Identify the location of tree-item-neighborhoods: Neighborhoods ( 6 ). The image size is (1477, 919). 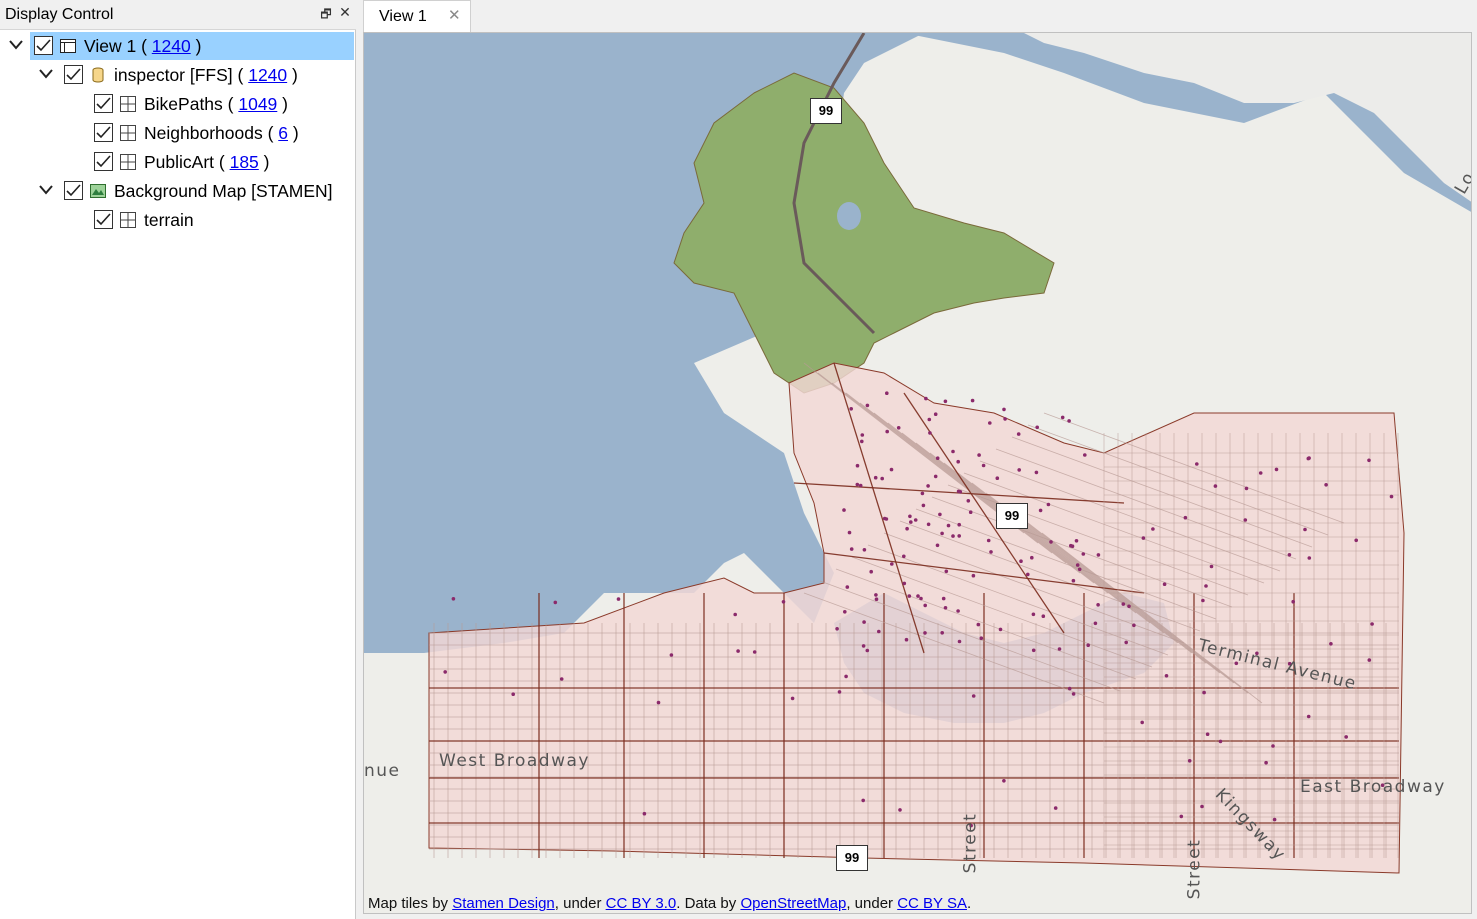
(222, 133).